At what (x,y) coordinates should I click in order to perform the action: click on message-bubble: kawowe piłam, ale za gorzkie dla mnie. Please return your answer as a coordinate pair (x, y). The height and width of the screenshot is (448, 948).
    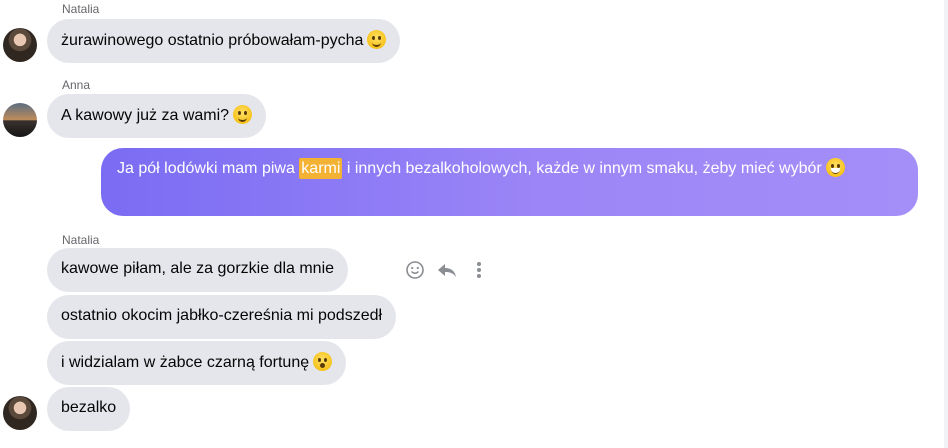
    Looking at the image, I should click on (198, 270).